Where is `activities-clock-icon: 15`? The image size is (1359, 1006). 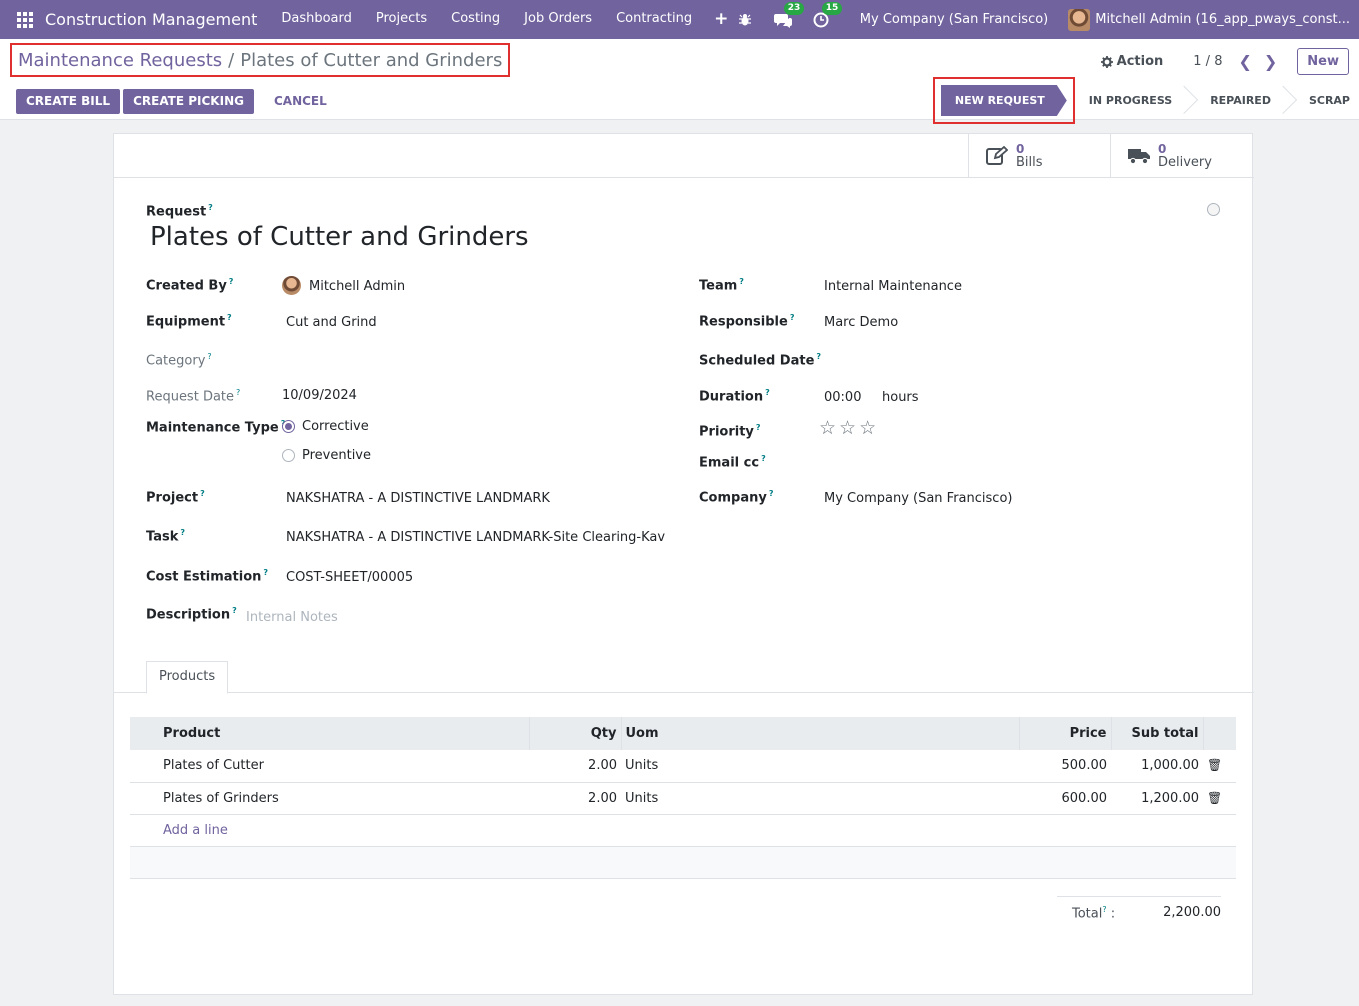
activities-clock-icon: 15 is located at coordinates (827, 15).